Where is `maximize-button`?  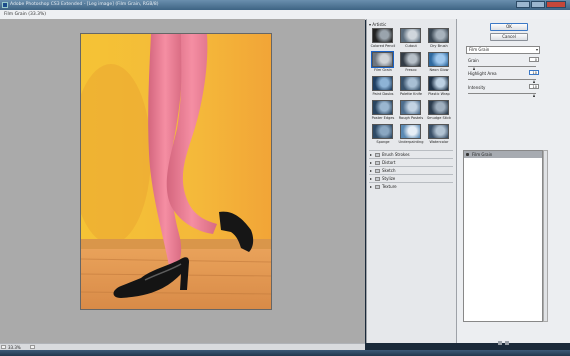 maximize-button is located at coordinates (538, 4).